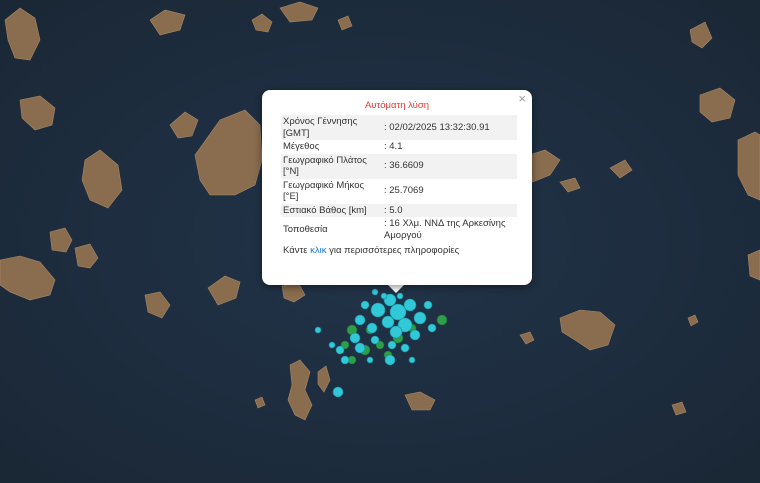  Describe the element at coordinates (331, 210) in the screenshot. I see `row-label: Εστιακό Βάθος [km]` at that location.